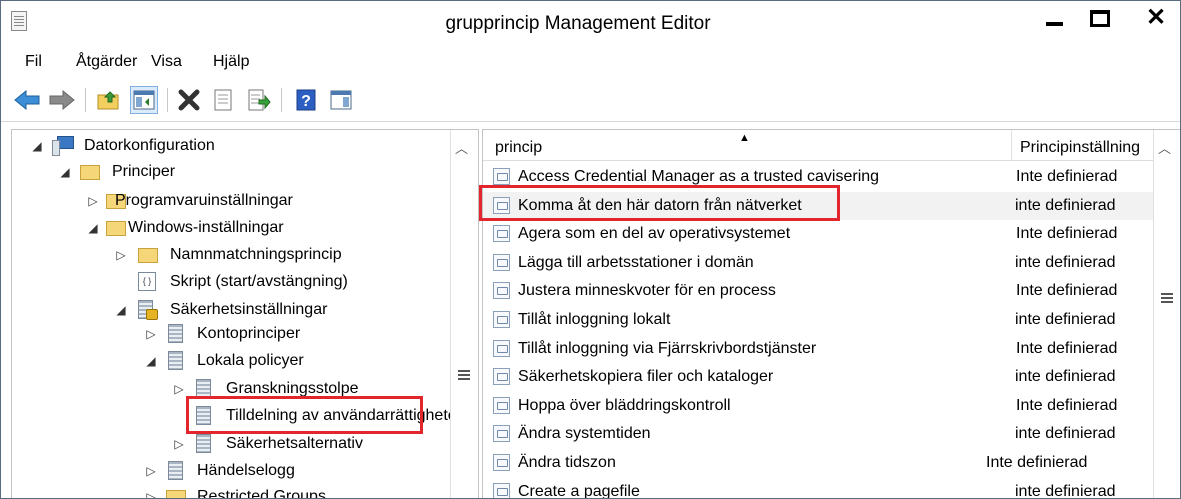 The height and width of the screenshot is (499, 1181). What do you see at coordinates (1054, 18) in the screenshot?
I see `minimize-button` at bounding box center [1054, 18].